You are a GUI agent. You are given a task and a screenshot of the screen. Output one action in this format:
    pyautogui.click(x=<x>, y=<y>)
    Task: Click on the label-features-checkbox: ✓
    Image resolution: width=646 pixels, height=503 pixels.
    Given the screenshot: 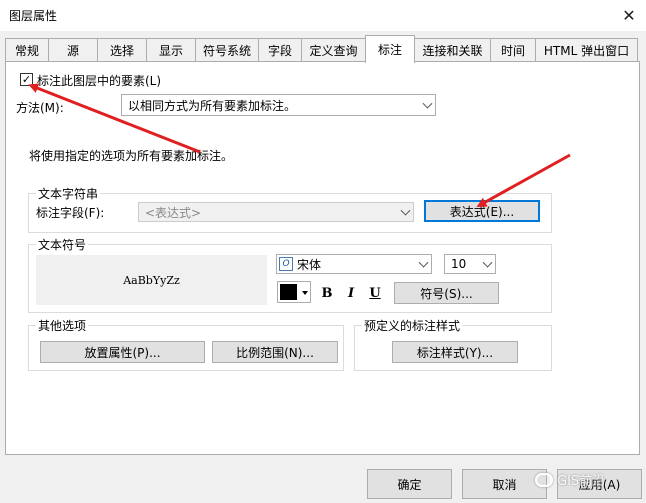 What is the action you would take?
    pyautogui.click(x=26, y=79)
    